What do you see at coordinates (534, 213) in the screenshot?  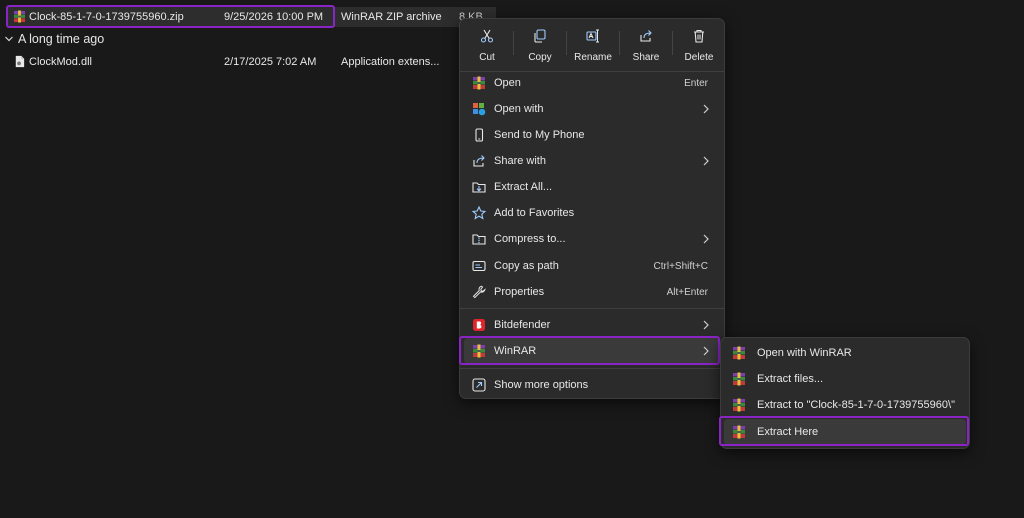 I see `menu-item-label: Add to Favorites` at bounding box center [534, 213].